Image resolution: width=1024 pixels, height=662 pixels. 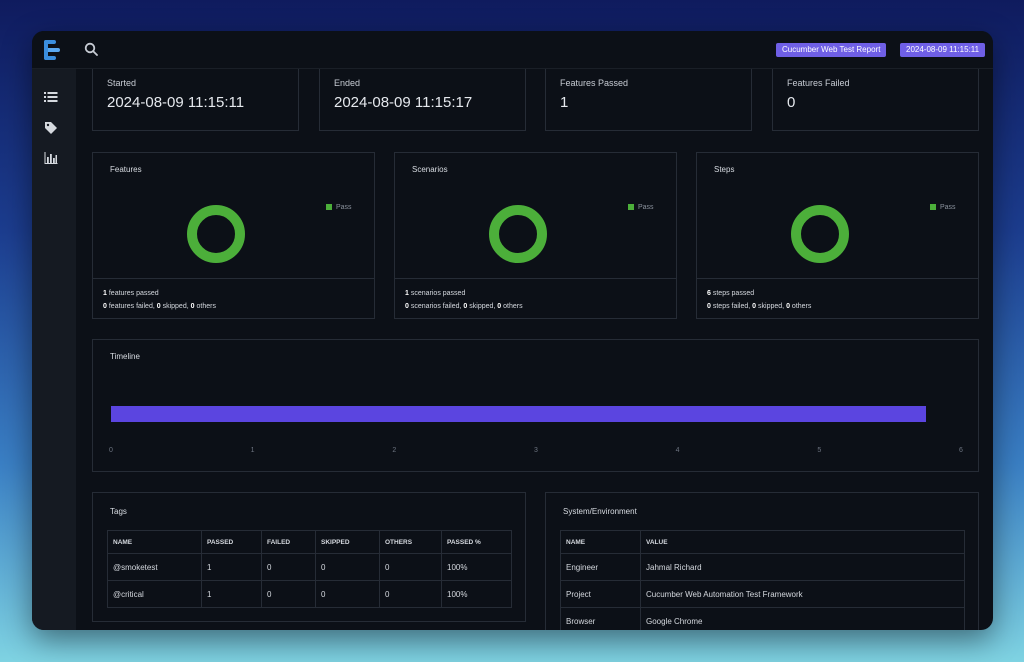 What do you see at coordinates (594, 83) in the screenshot?
I see `stat-label: Features Passed` at bounding box center [594, 83].